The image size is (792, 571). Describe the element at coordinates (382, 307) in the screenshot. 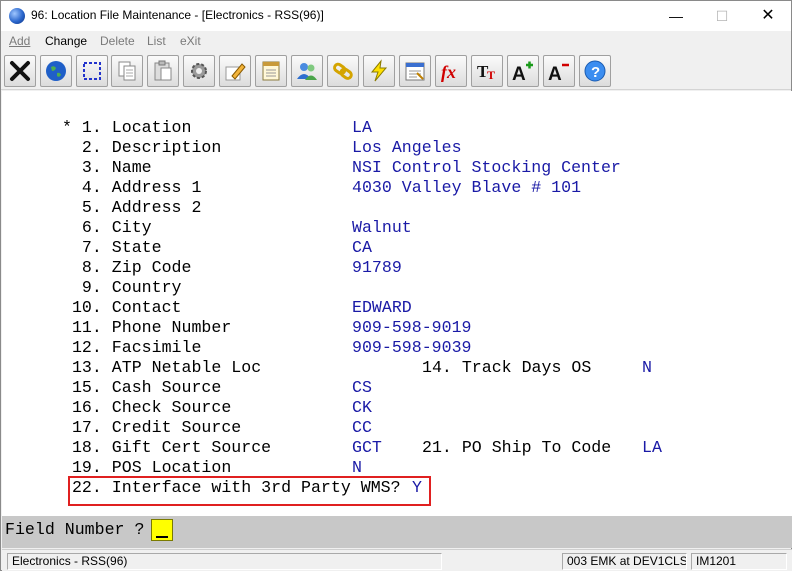

I see `field-value: EDWARD` at that location.